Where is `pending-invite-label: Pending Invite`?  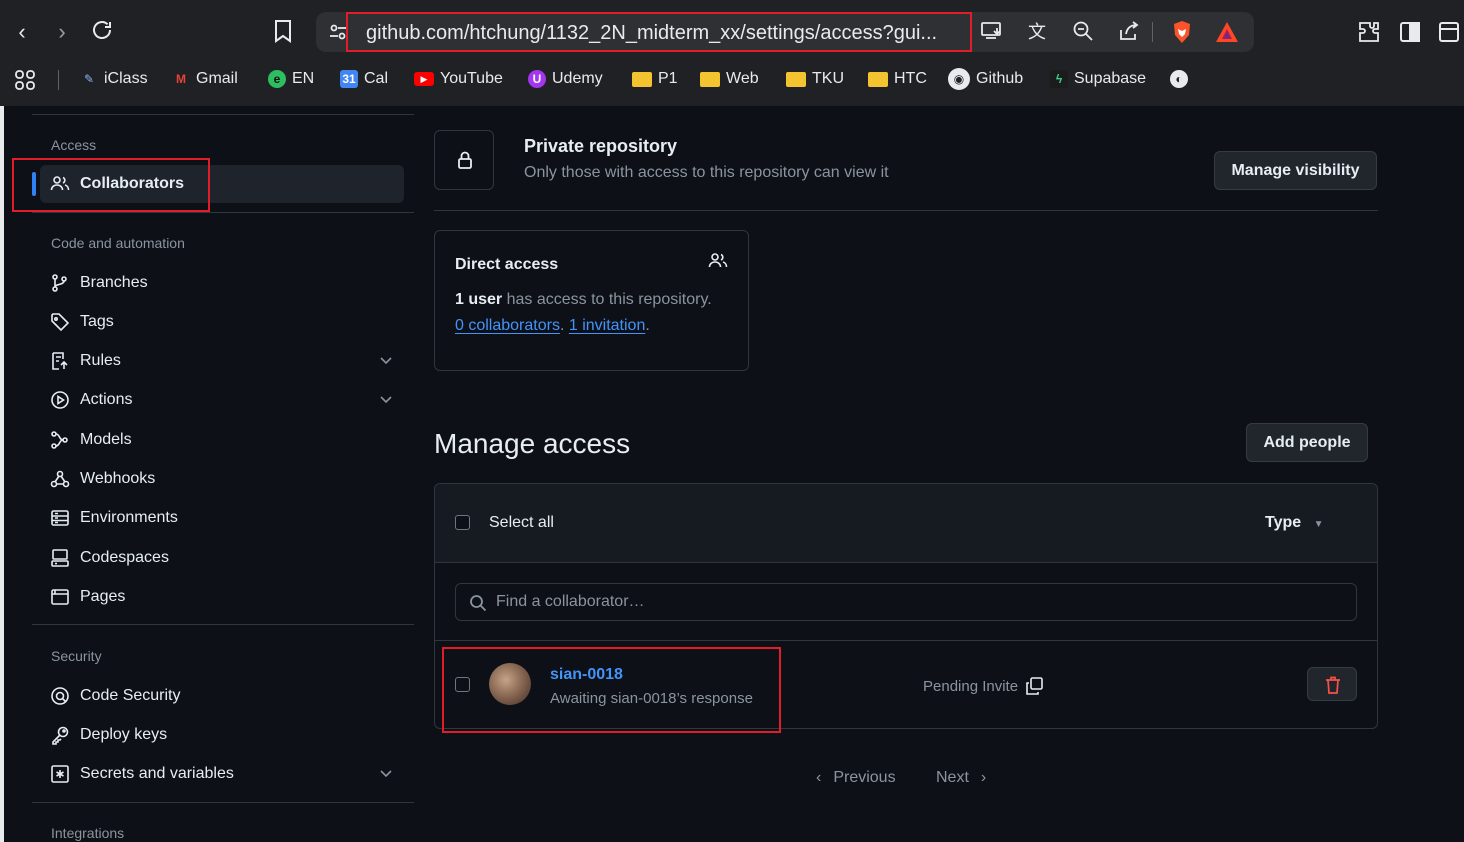 pending-invite-label: Pending Invite is located at coordinates (971, 686).